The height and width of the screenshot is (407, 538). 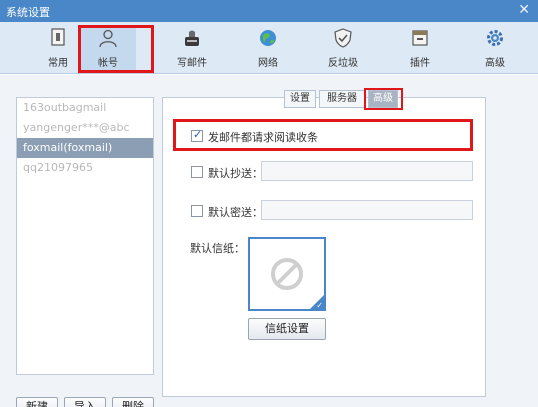 I want to click on no-stationery-icon, so click(x=287, y=274).